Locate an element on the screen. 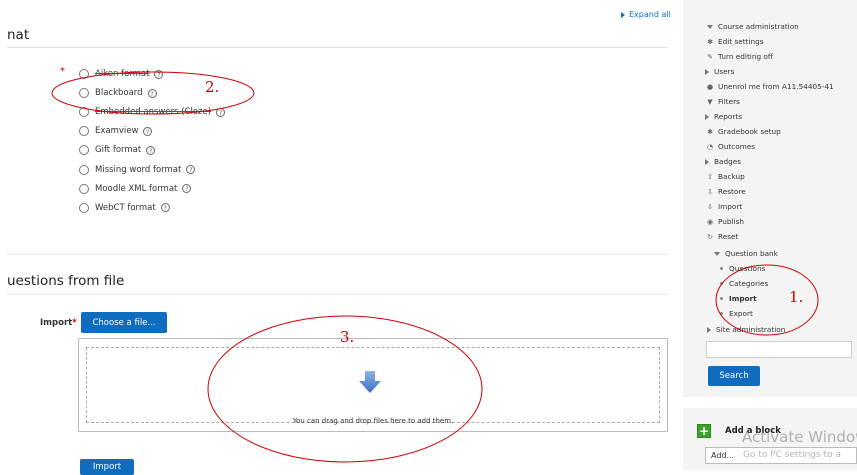 The width and height of the screenshot is (857, 475). plus-icon: + is located at coordinates (704, 431).